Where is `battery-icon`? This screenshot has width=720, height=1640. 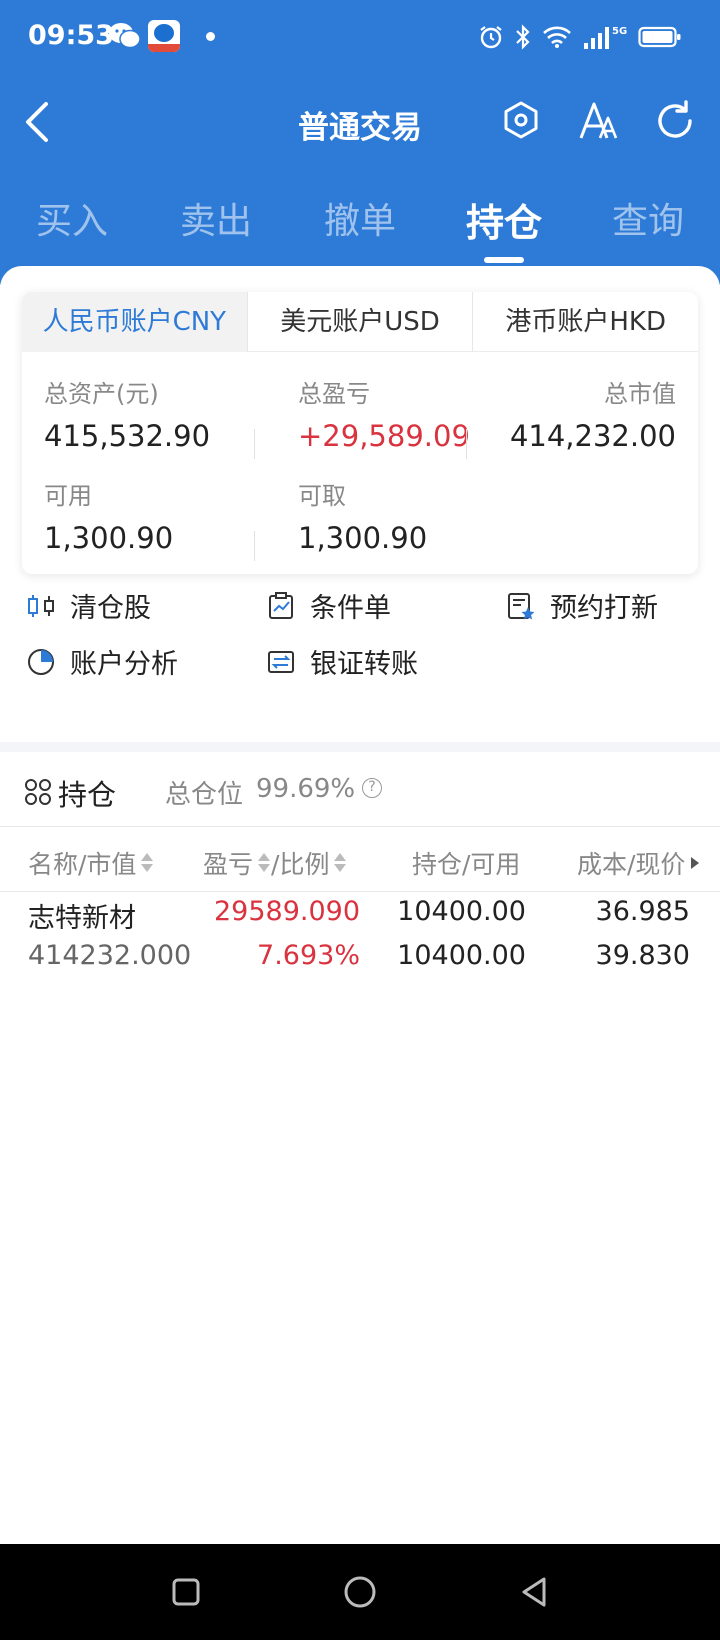 battery-icon is located at coordinates (659, 37).